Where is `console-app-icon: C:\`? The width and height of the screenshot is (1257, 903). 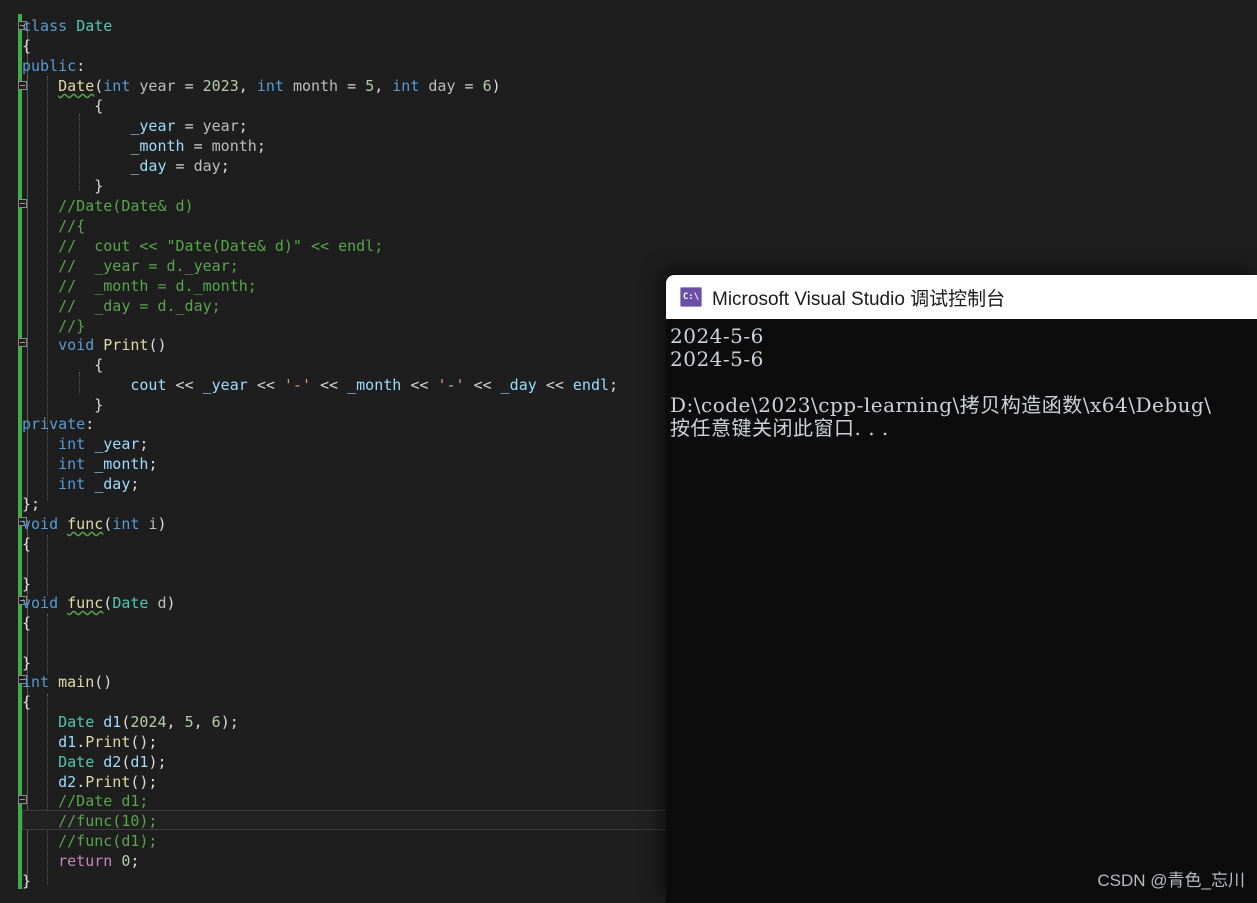 console-app-icon: C:\ is located at coordinates (691, 297).